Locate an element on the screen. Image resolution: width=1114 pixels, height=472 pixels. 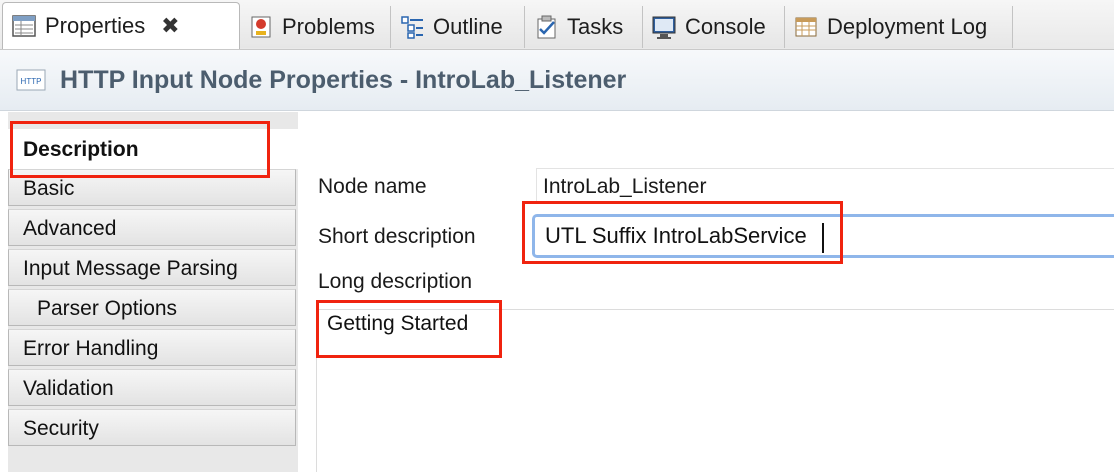
console-icon is located at coordinates (664, 27).